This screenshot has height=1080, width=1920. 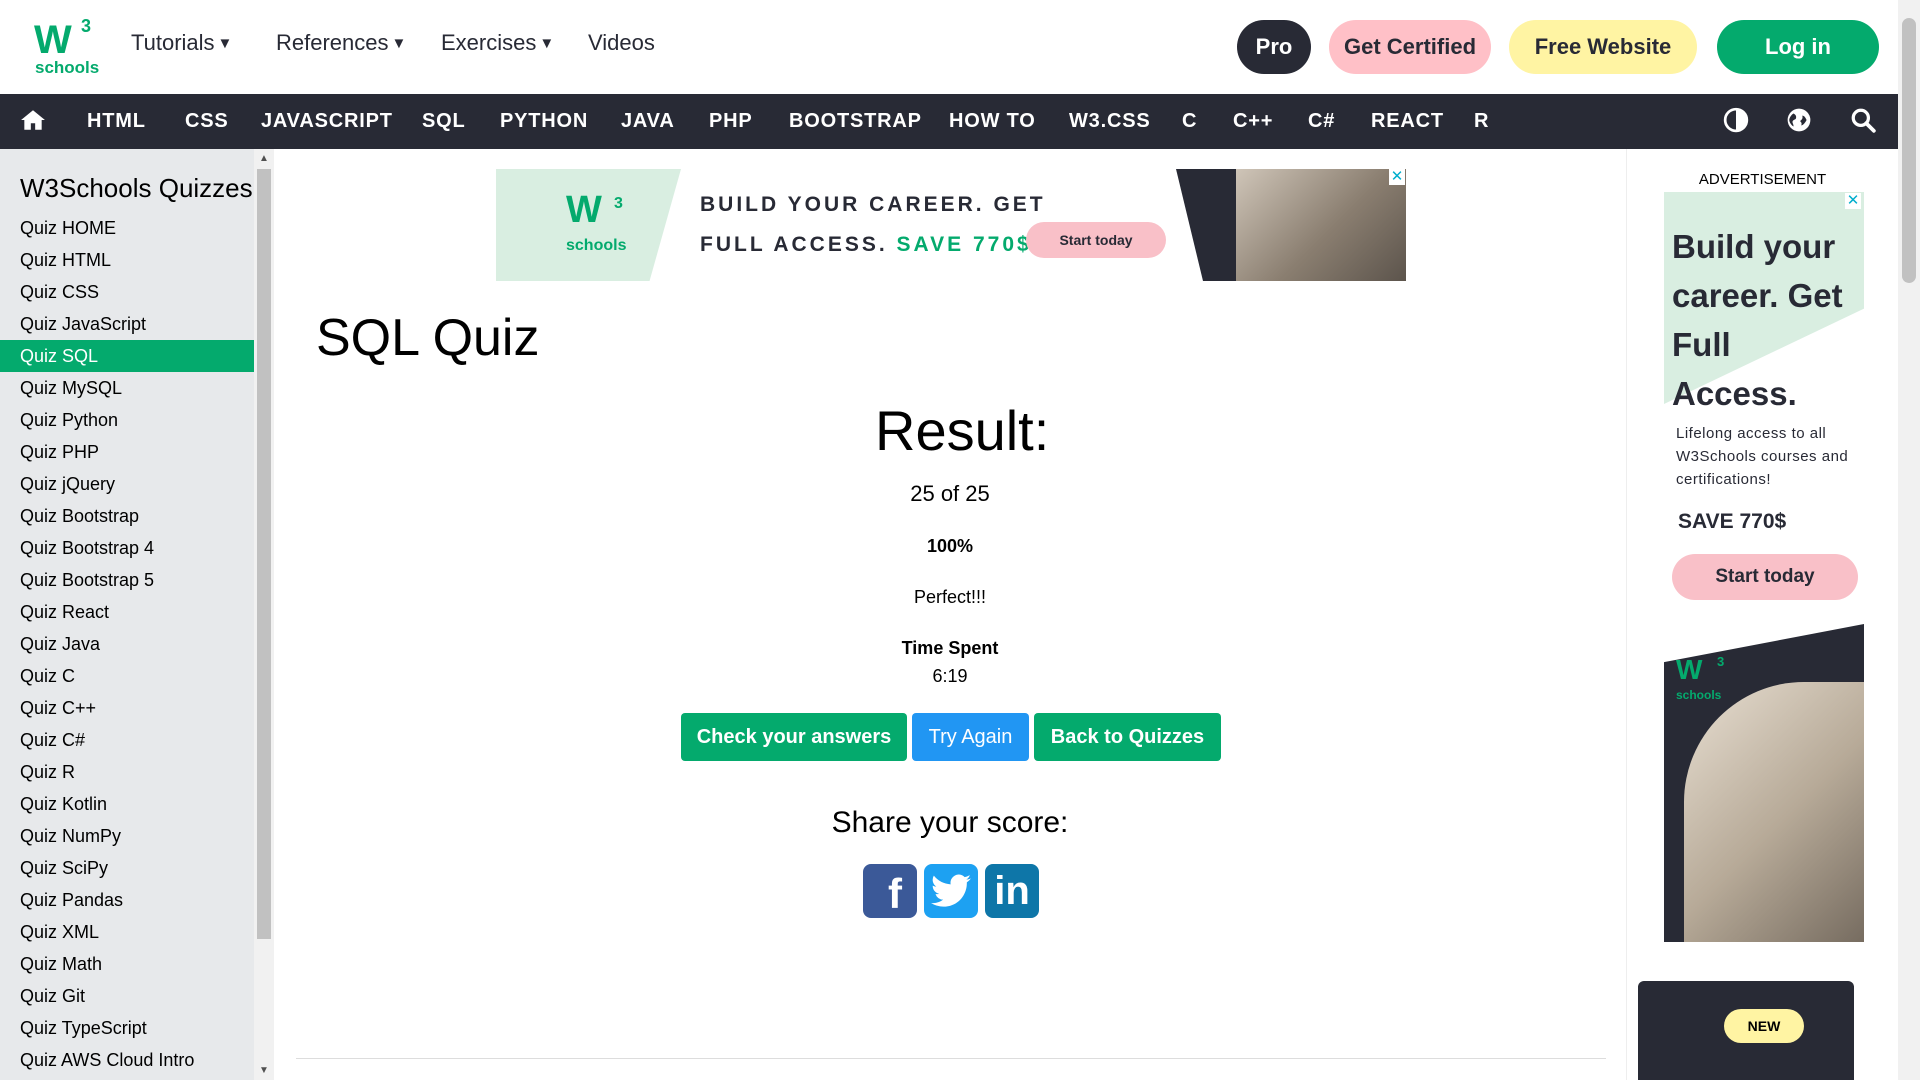 What do you see at coordinates (951, 1058) in the screenshot?
I see `content-divider` at bounding box center [951, 1058].